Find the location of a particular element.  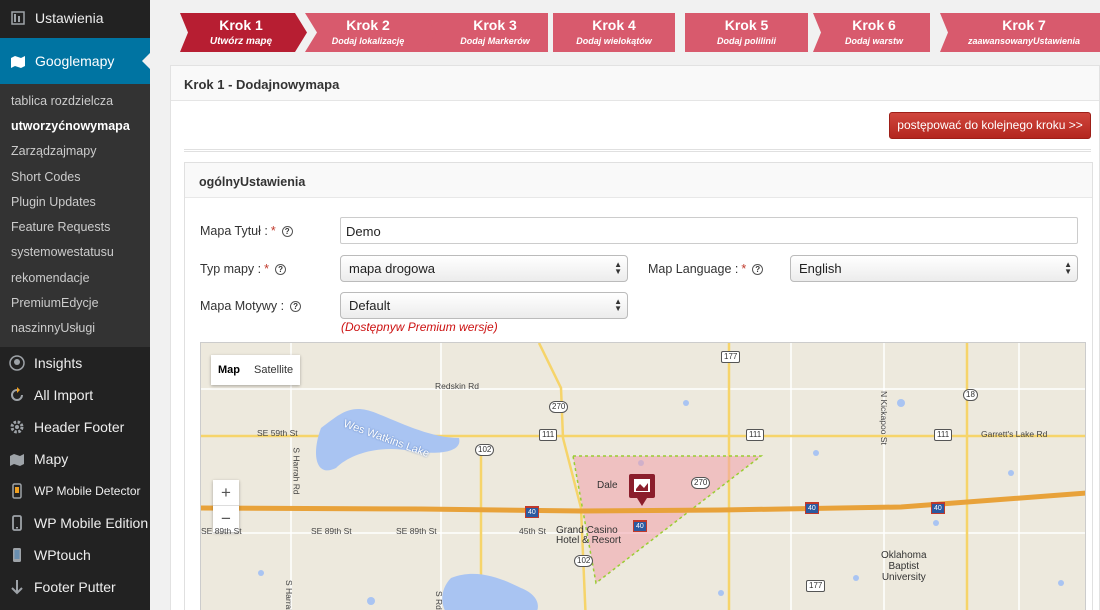

phone-icon is located at coordinates (17, 523).